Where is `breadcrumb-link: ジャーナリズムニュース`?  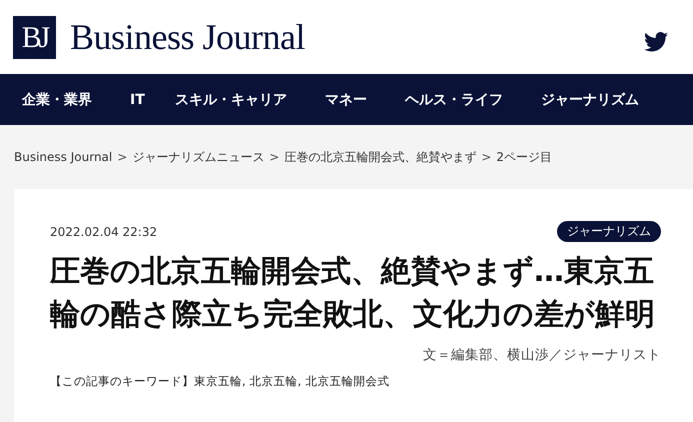 breadcrumb-link: ジャーナリズムニュース is located at coordinates (198, 157).